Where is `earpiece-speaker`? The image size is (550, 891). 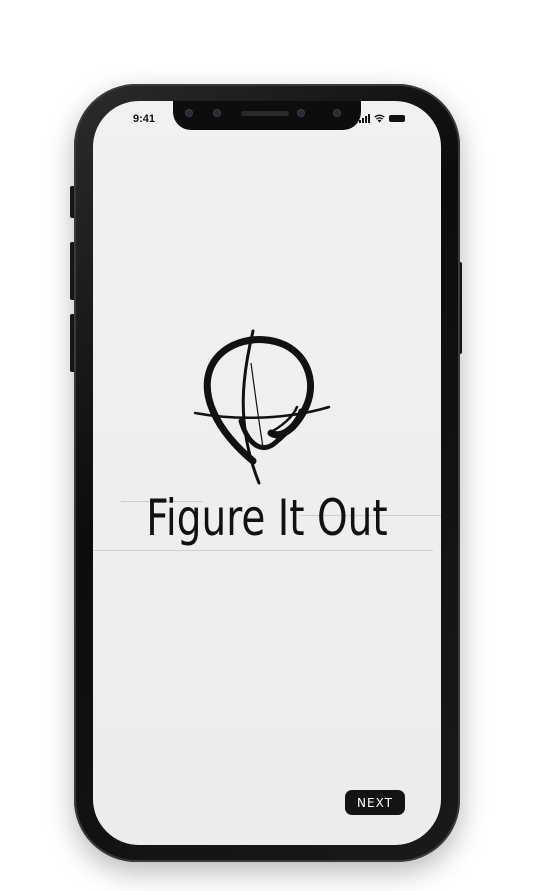
earpiece-speaker is located at coordinates (265, 113).